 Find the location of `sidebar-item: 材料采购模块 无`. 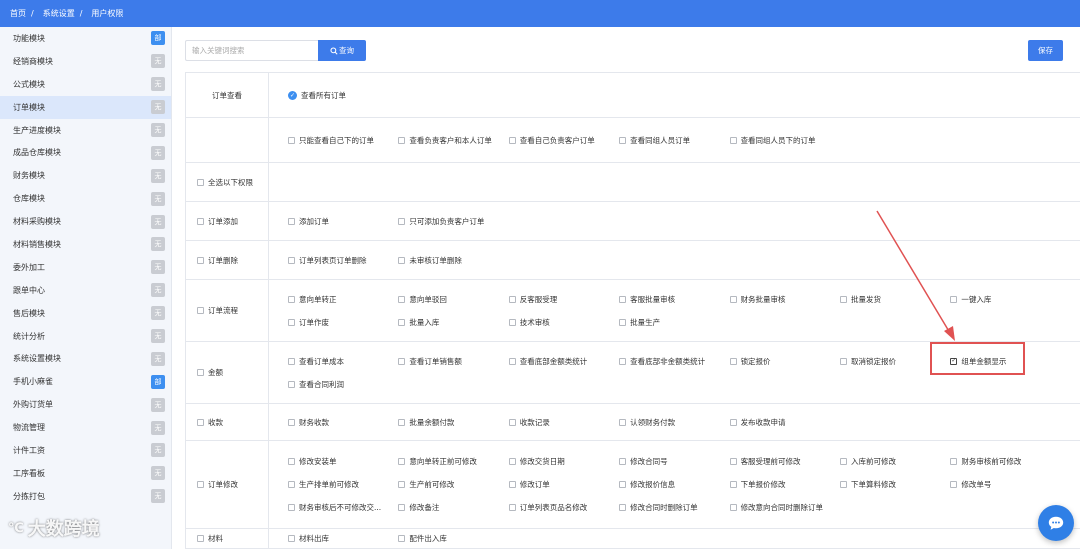

sidebar-item: 材料采购模块 无 is located at coordinates (85, 221).